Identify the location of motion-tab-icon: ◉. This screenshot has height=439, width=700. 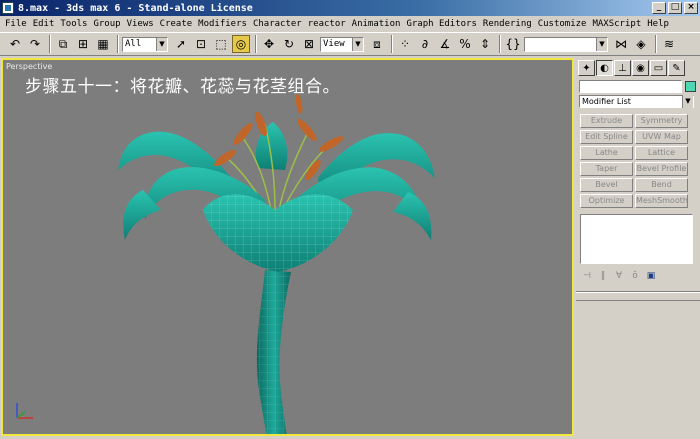
(640, 68).